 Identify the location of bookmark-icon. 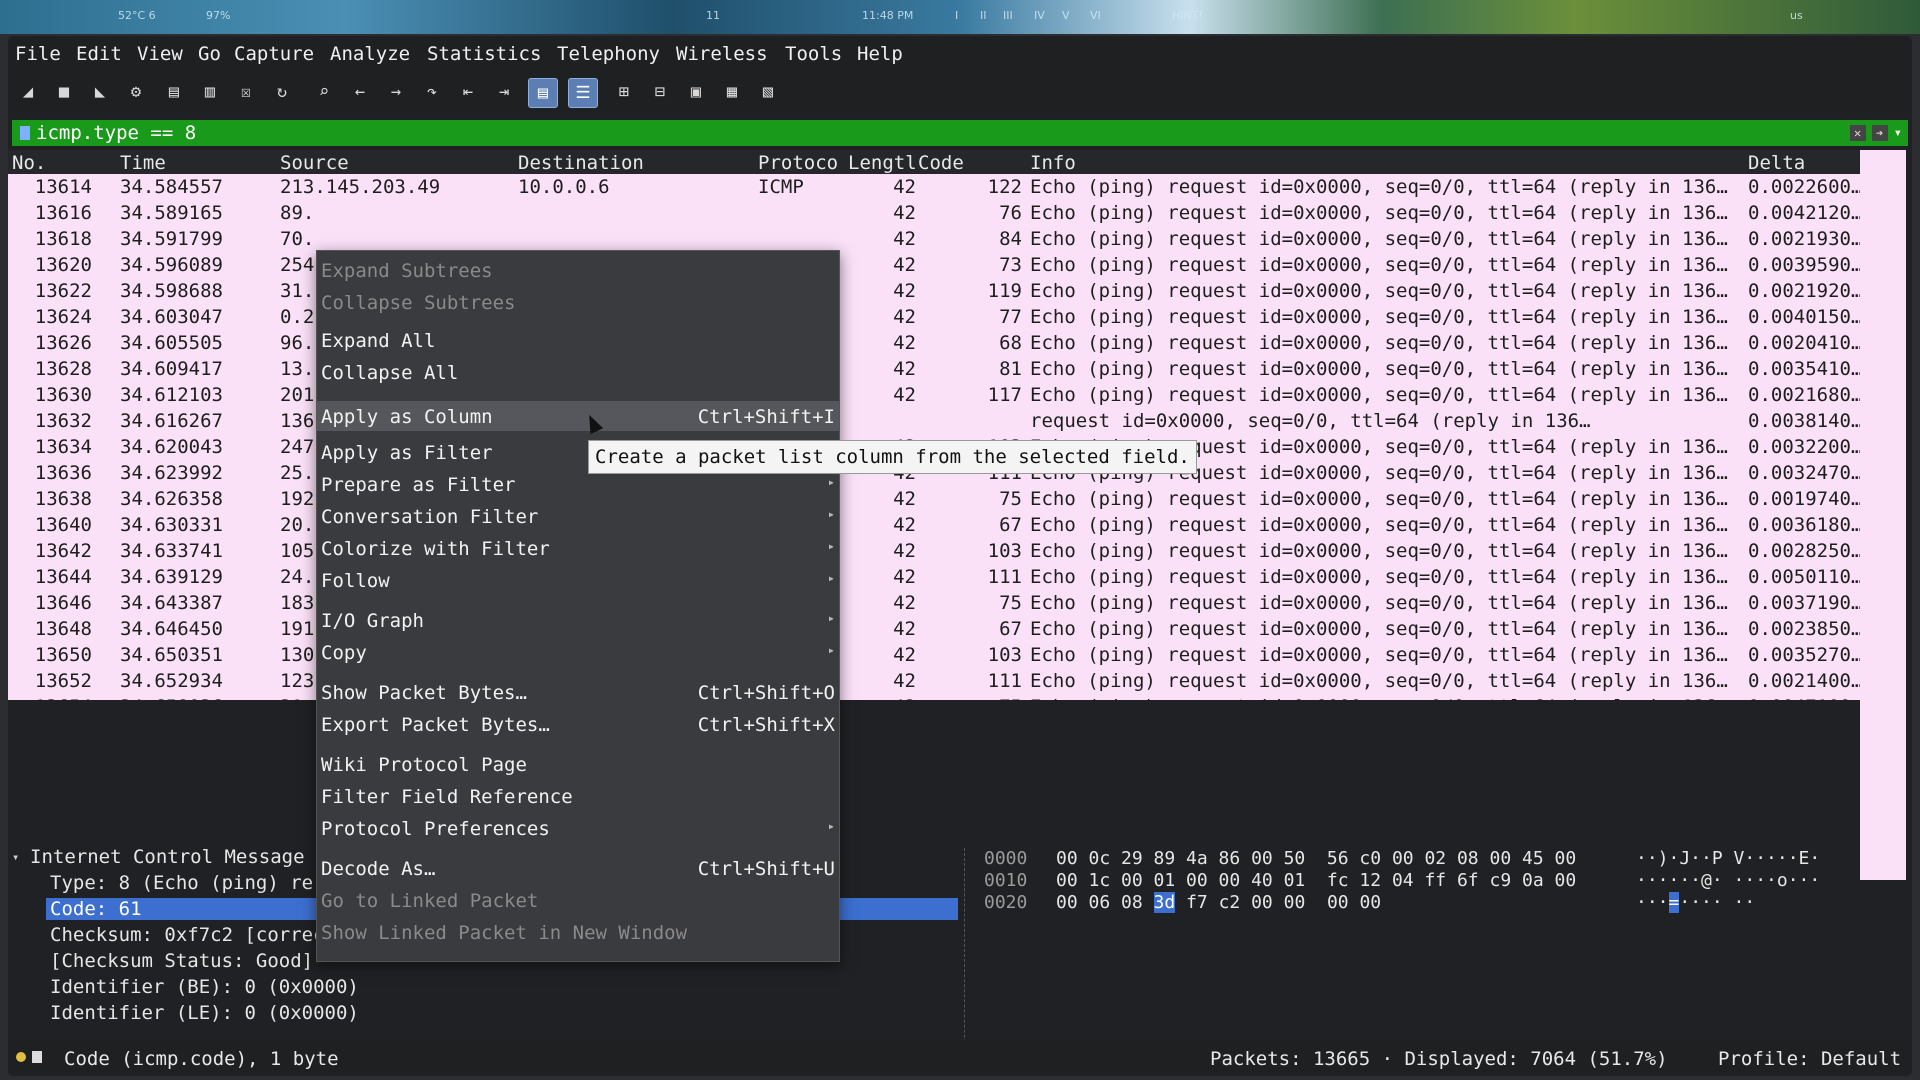
(25, 133).